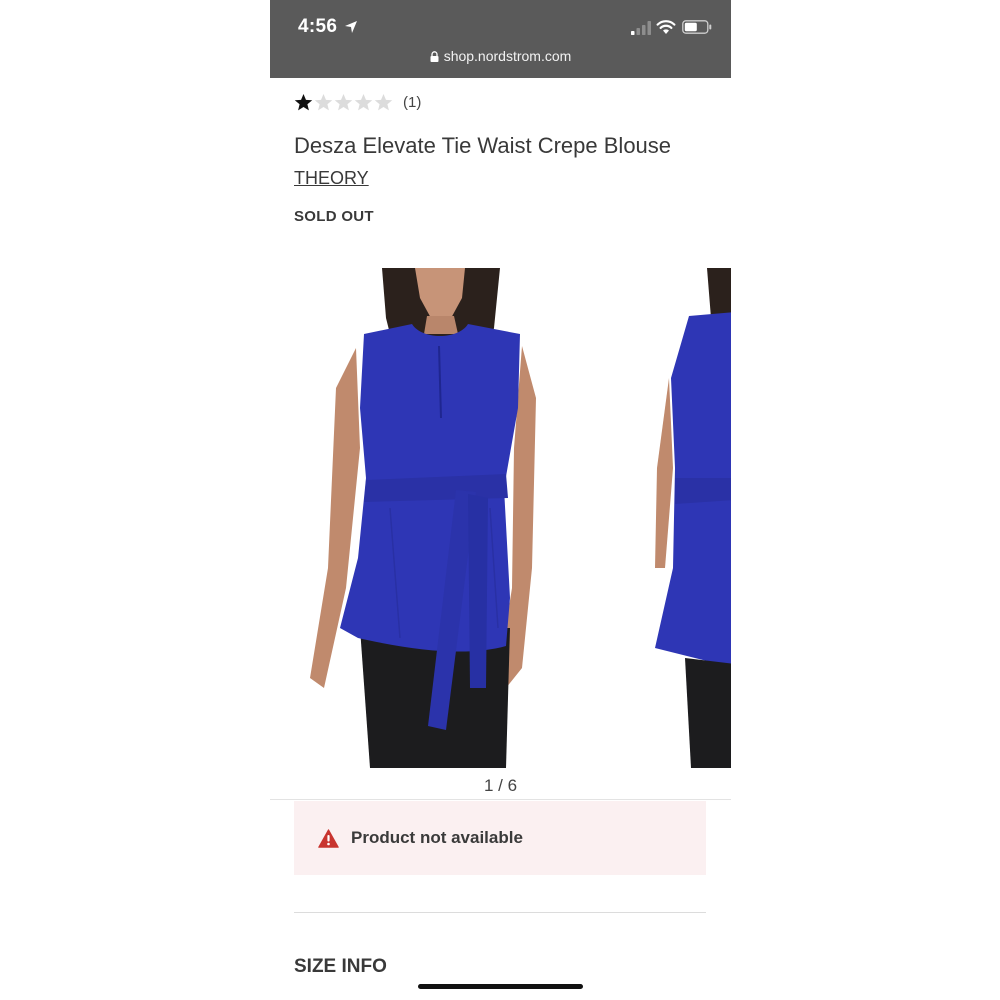  I want to click on battery-icon, so click(697, 27).